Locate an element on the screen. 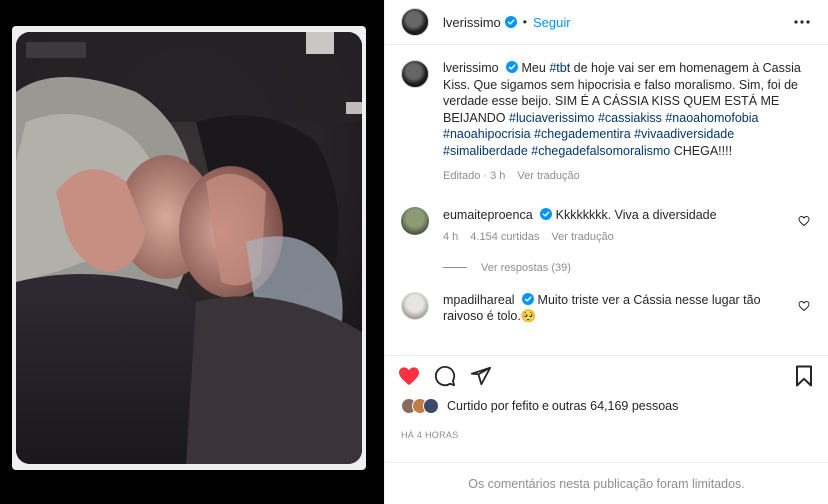  caption-username: lverissimo is located at coordinates (471, 68).